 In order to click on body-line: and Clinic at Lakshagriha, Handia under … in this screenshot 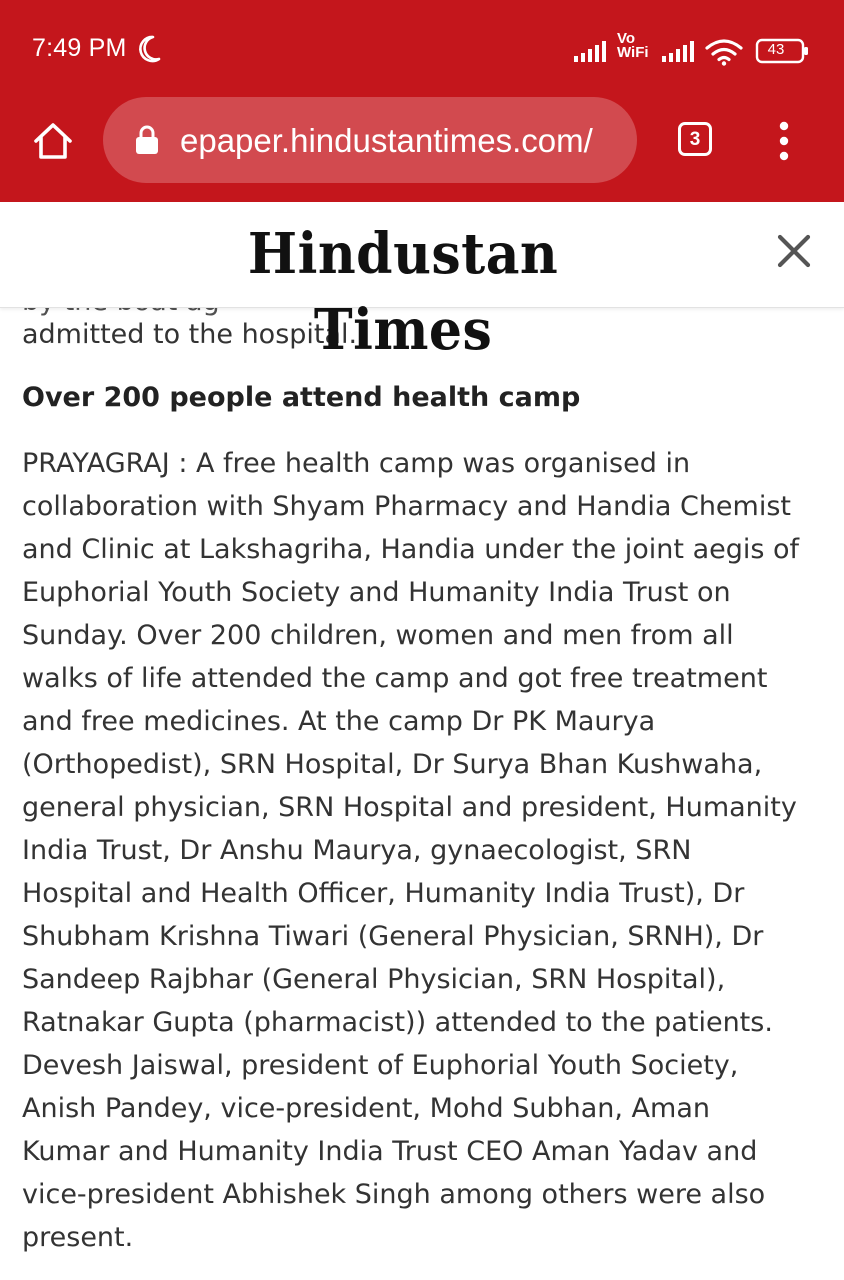, I will do `click(411, 549)`.